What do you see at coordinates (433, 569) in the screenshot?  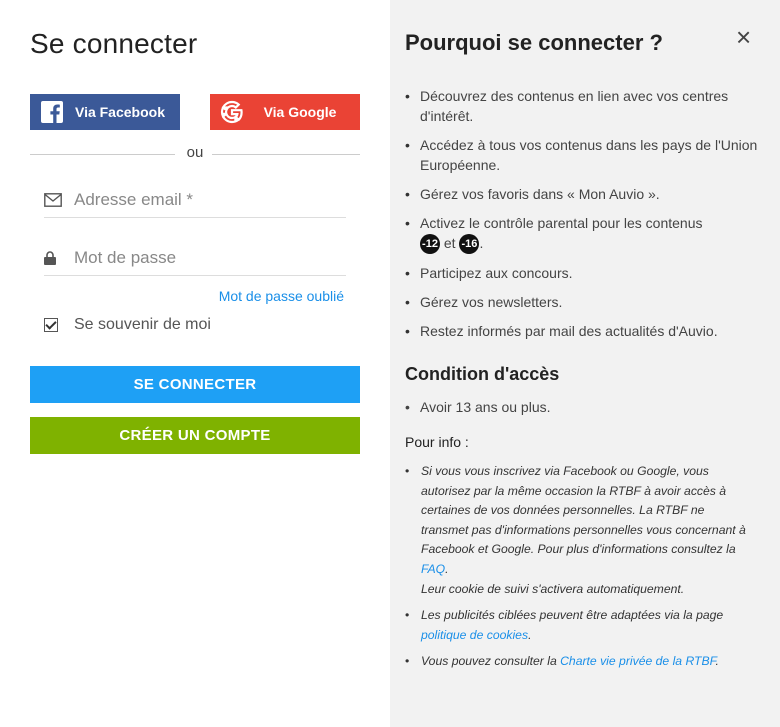 I see `faq-link: FAQ` at bounding box center [433, 569].